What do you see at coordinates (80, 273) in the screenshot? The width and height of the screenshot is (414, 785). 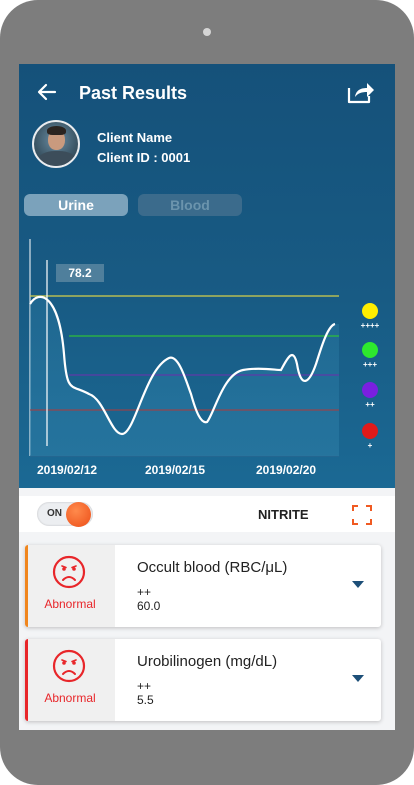 I see `cursor-value: 78.2` at bounding box center [80, 273].